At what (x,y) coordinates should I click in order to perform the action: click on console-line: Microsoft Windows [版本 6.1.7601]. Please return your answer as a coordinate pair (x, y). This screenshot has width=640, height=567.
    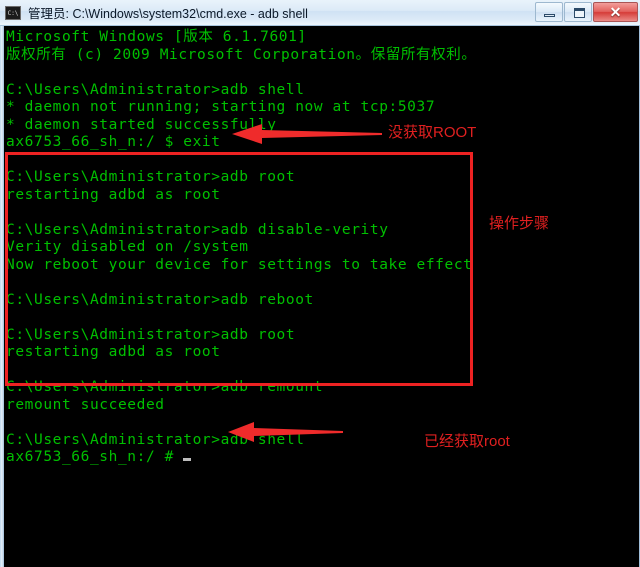
    Looking at the image, I should click on (156, 37).